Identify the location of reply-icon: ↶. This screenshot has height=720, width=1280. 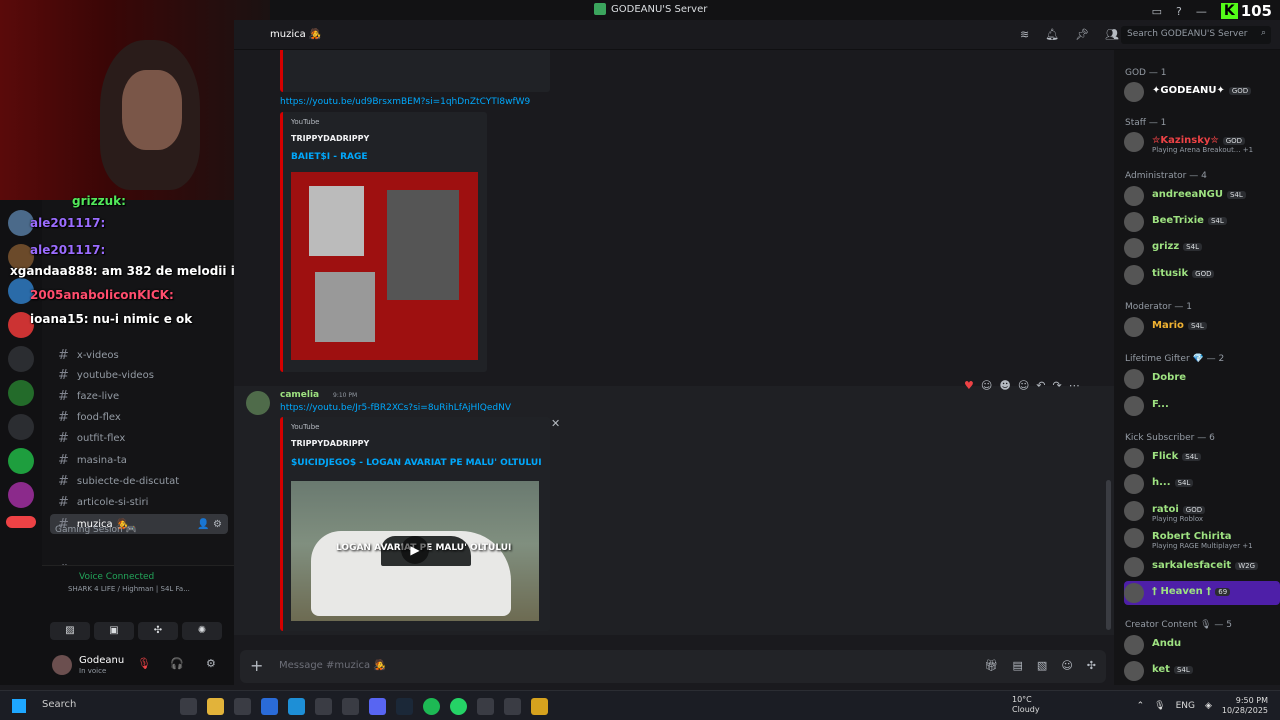
(1040, 385).